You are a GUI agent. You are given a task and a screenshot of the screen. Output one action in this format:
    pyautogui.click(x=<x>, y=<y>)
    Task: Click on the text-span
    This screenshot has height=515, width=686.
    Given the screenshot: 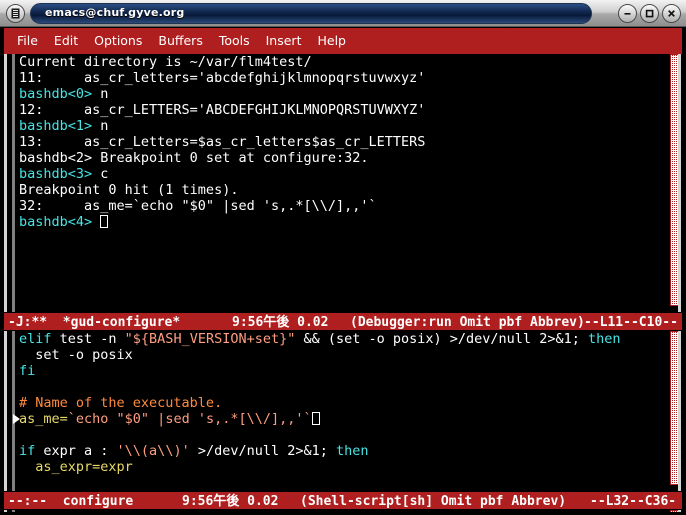 What is the action you would take?
    pyautogui.click(x=96, y=222)
    